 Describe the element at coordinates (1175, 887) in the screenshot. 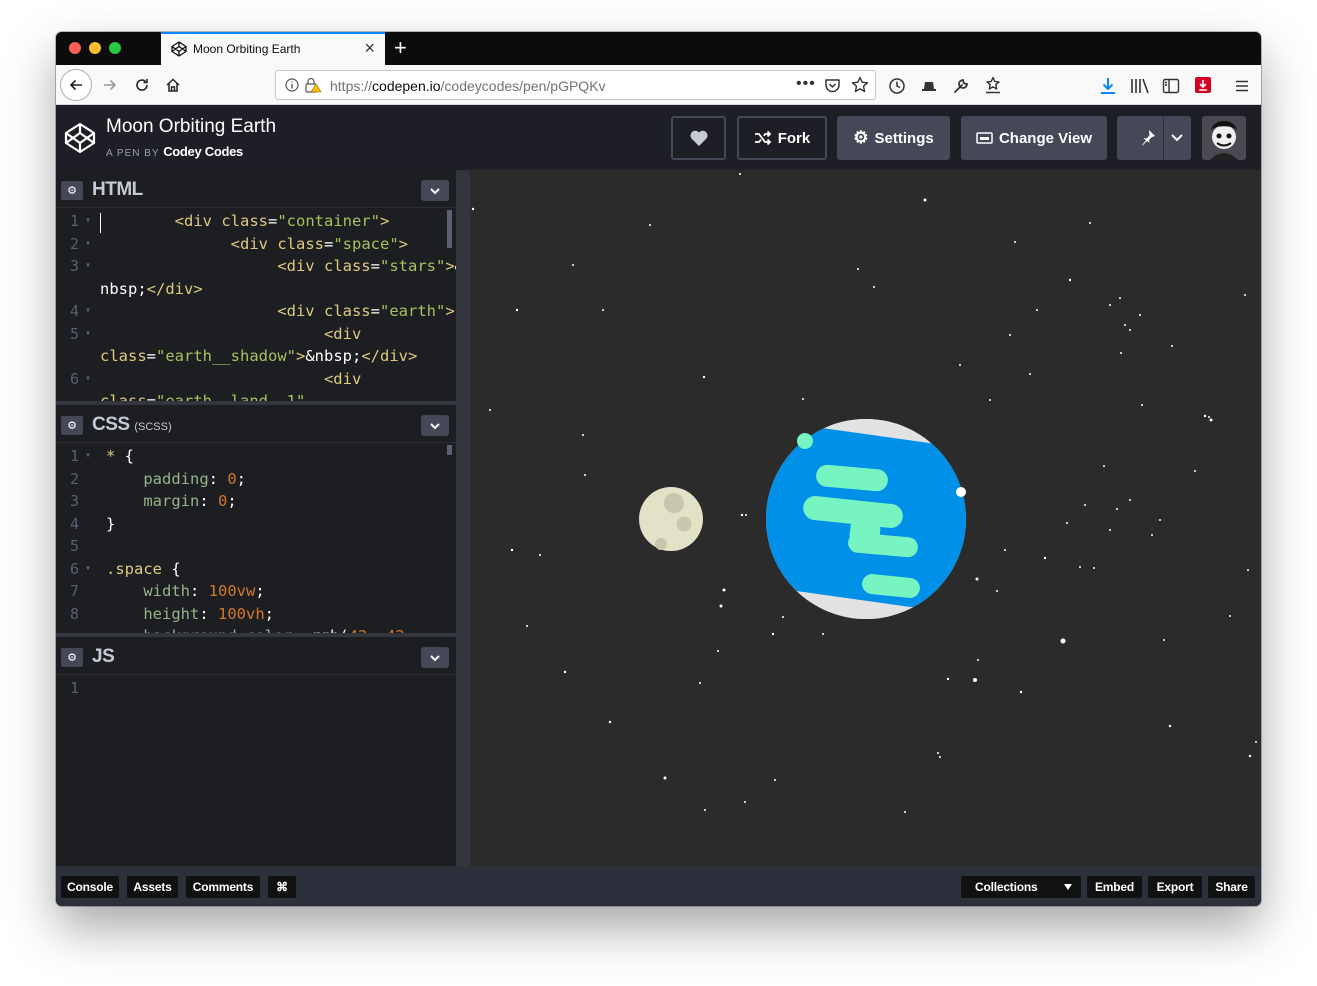

I see `export-button: Export` at that location.